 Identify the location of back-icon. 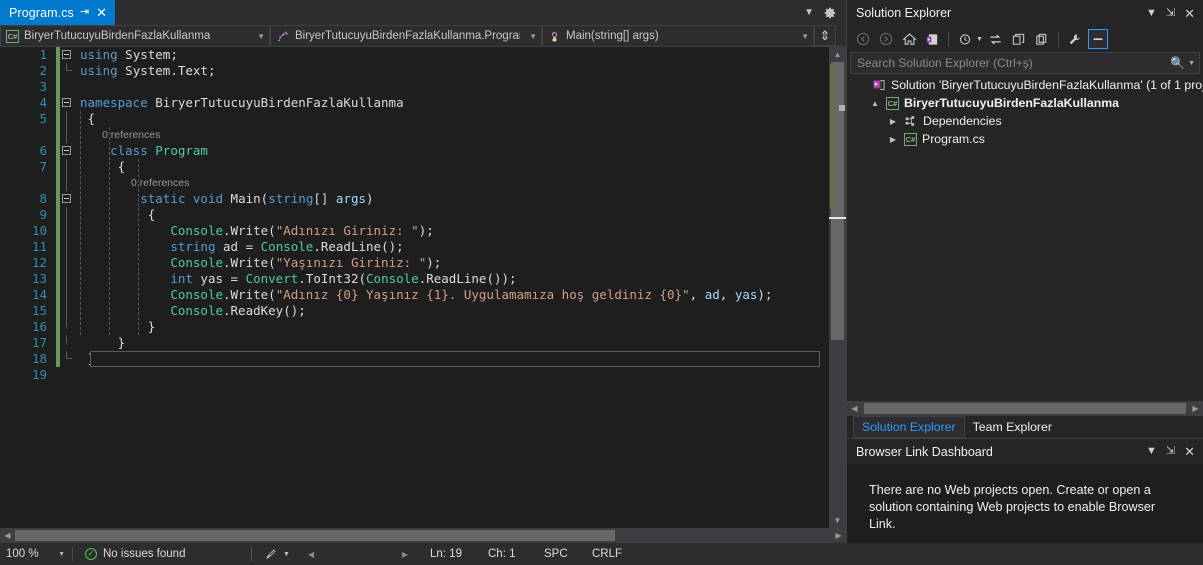
(863, 39).